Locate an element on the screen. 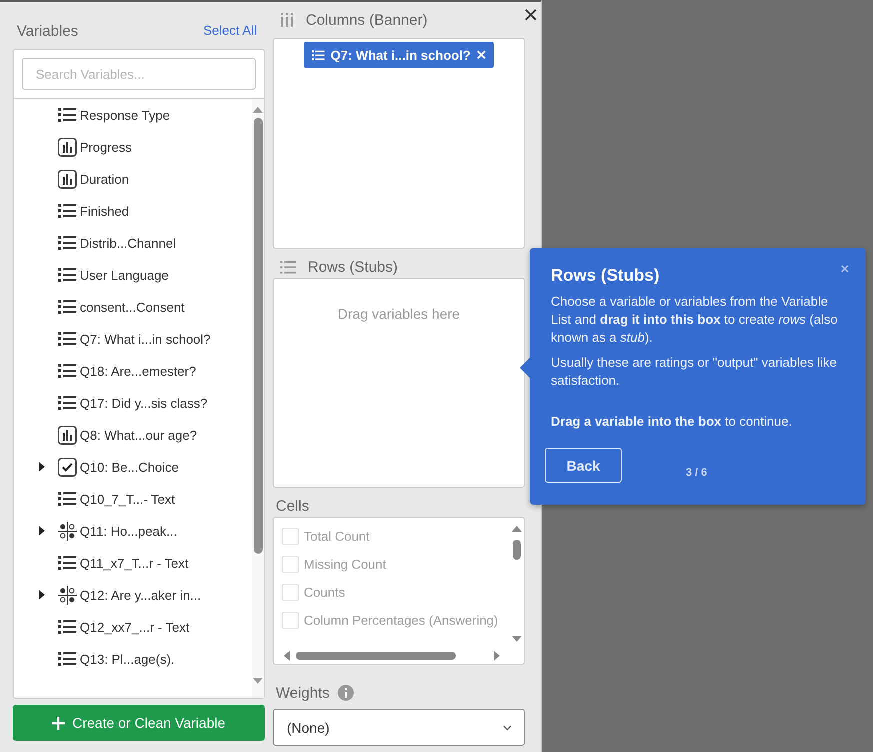 The height and width of the screenshot is (752, 873). variable-item: Q8: What...our age? is located at coordinates (133, 435).